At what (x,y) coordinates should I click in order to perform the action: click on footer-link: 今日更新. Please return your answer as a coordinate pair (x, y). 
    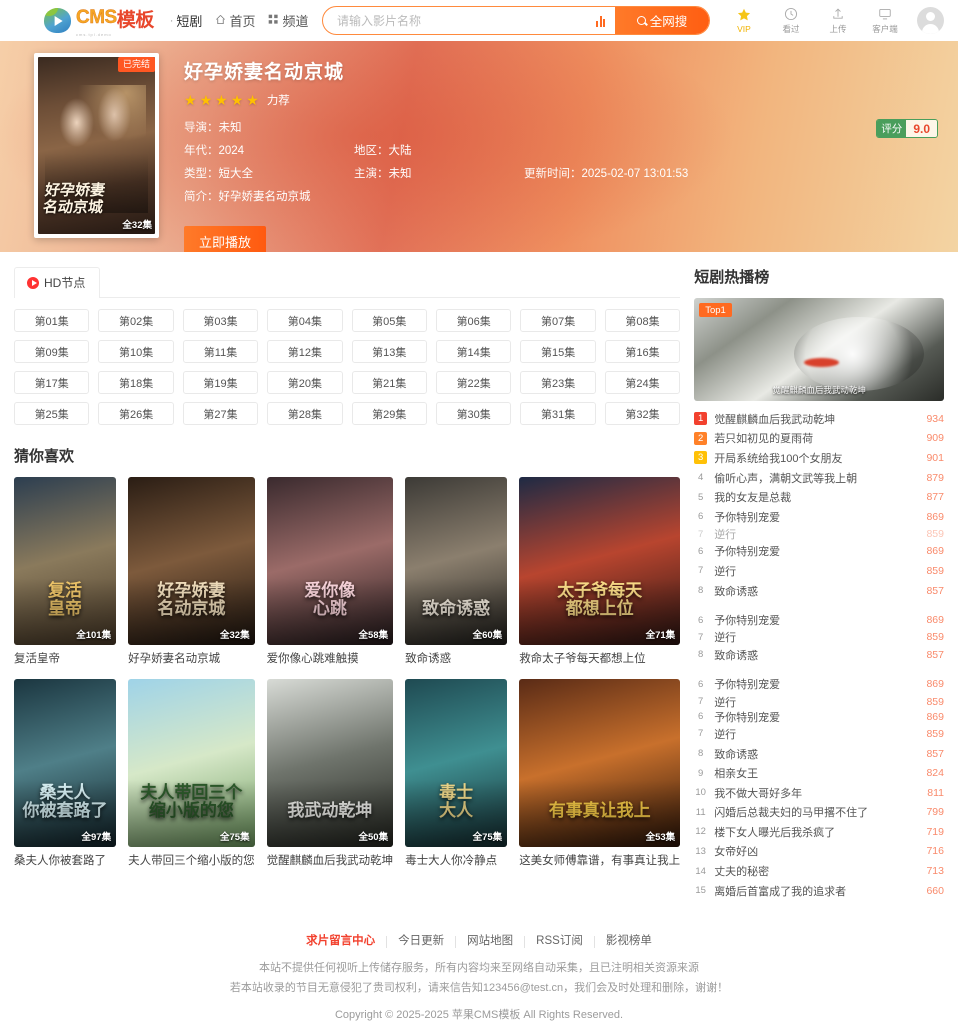
    Looking at the image, I should click on (422, 942).